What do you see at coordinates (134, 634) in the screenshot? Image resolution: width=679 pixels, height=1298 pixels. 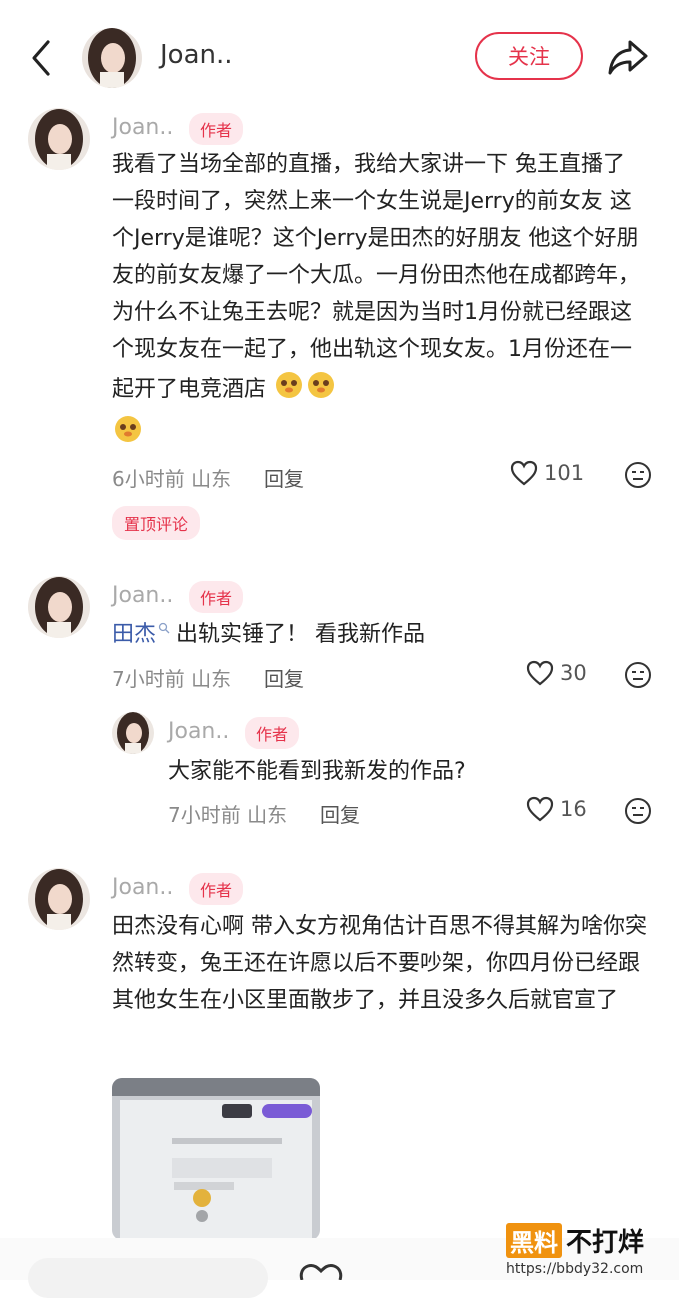 I see `mention-link: 田杰` at bounding box center [134, 634].